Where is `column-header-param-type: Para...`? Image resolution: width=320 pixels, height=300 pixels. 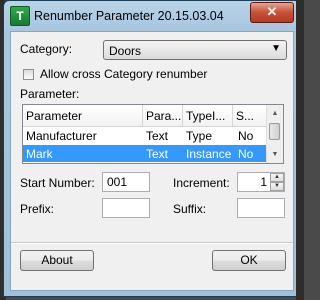 column-header-param-type: Para... is located at coordinates (163, 116).